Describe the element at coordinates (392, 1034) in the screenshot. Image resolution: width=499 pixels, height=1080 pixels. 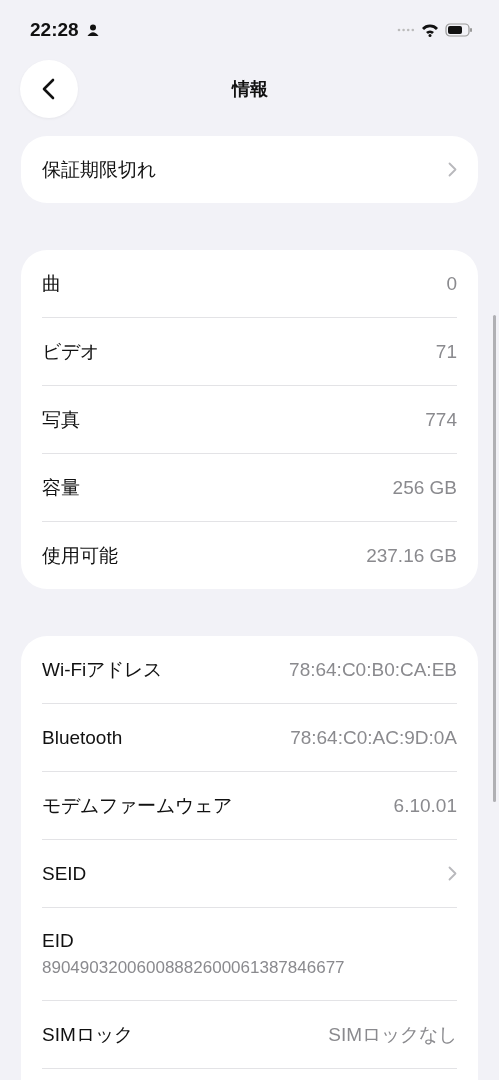
I see `row-value: SIMロックなし` at that location.